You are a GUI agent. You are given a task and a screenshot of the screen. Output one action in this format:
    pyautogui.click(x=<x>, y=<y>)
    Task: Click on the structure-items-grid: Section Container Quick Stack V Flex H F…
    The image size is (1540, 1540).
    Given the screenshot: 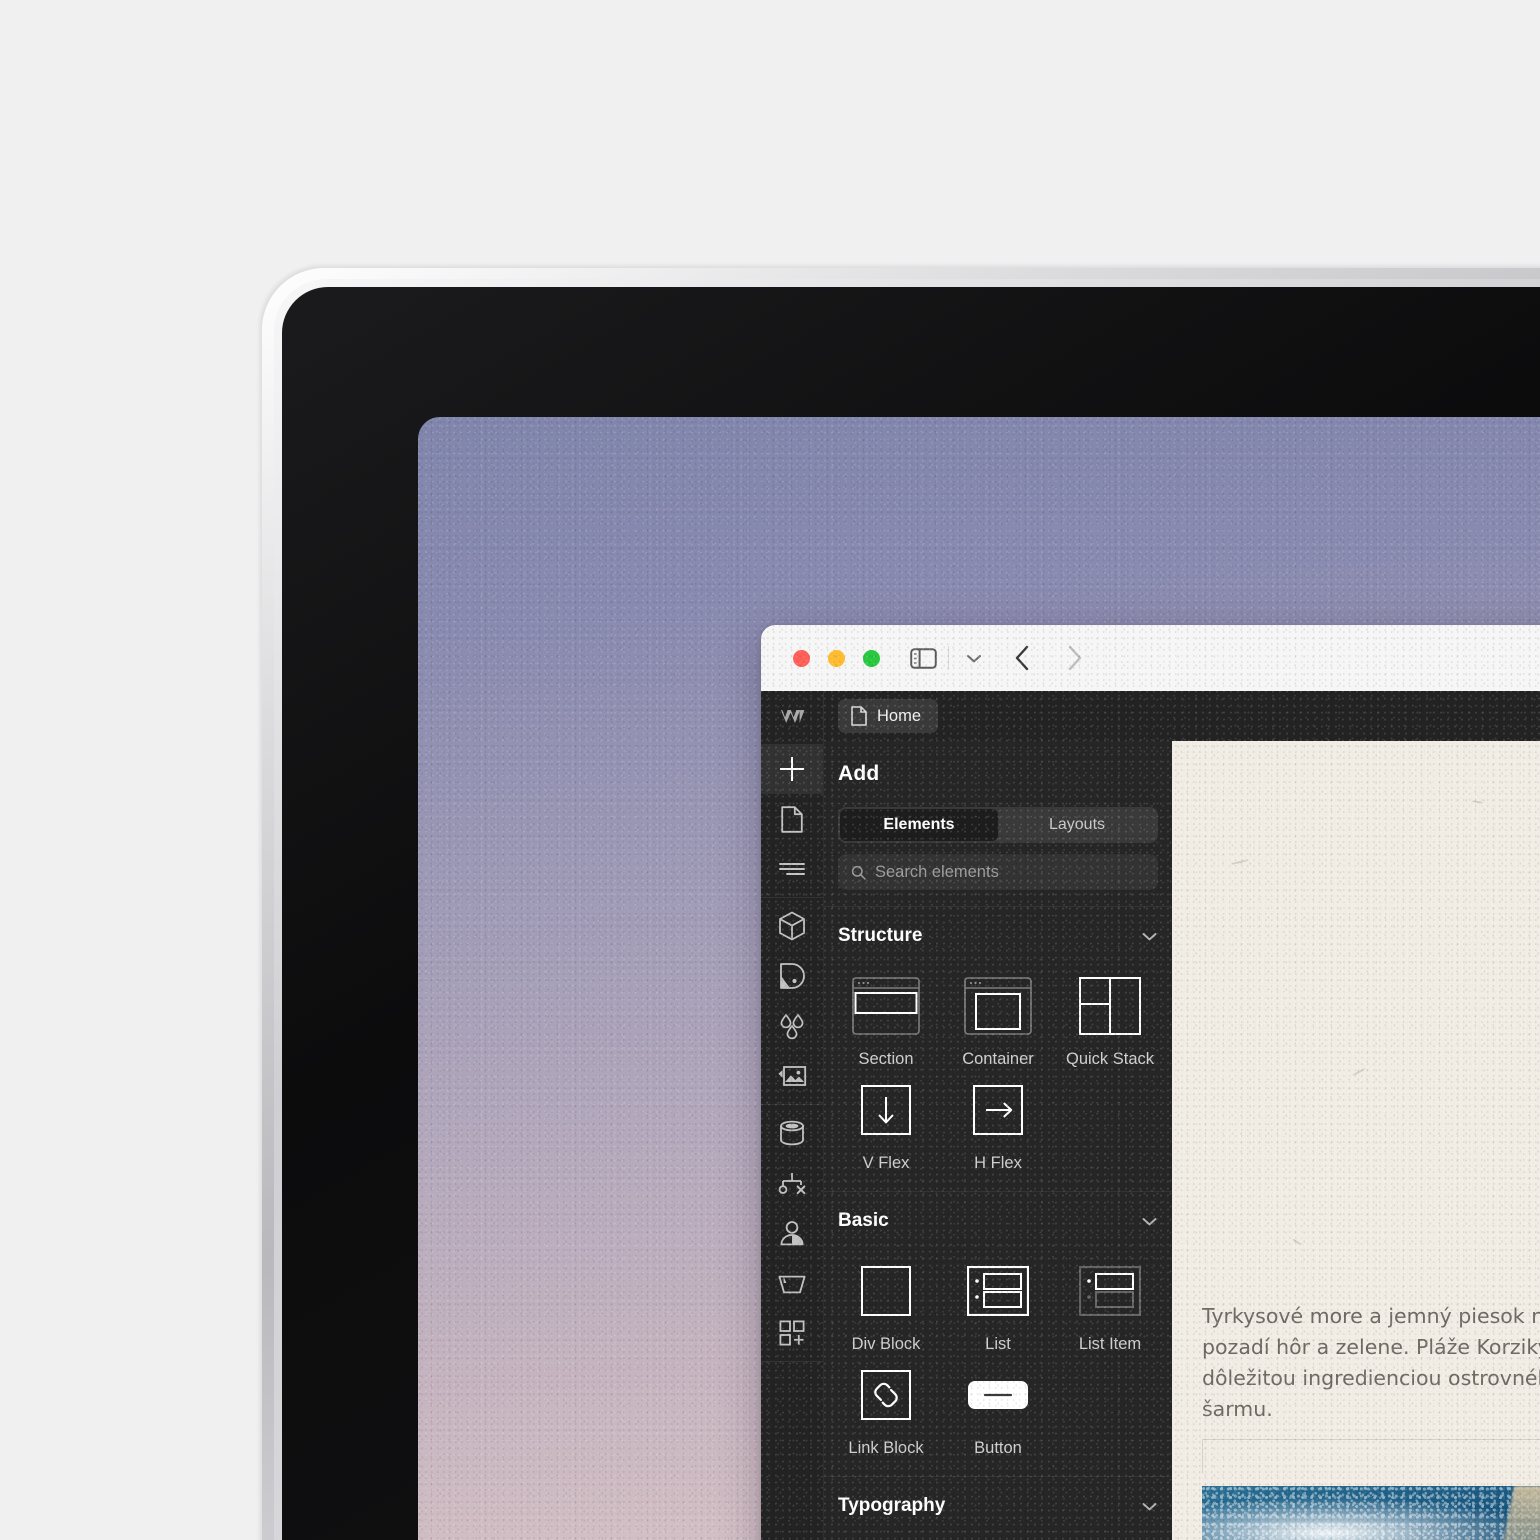 What is the action you would take?
    pyautogui.click(x=998, y=1078)
    